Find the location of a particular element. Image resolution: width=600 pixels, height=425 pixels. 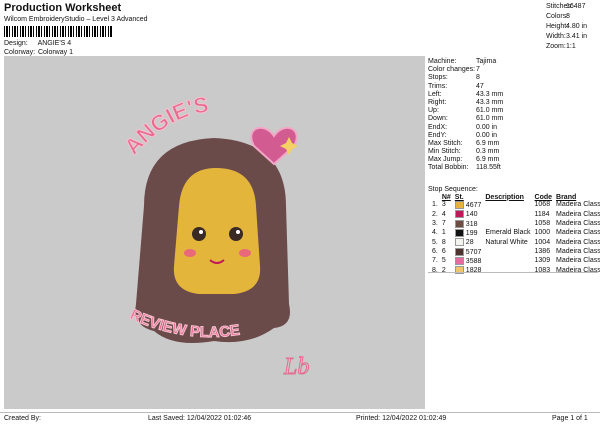

thread-code: 1000 is located at coordinates (542, 233).